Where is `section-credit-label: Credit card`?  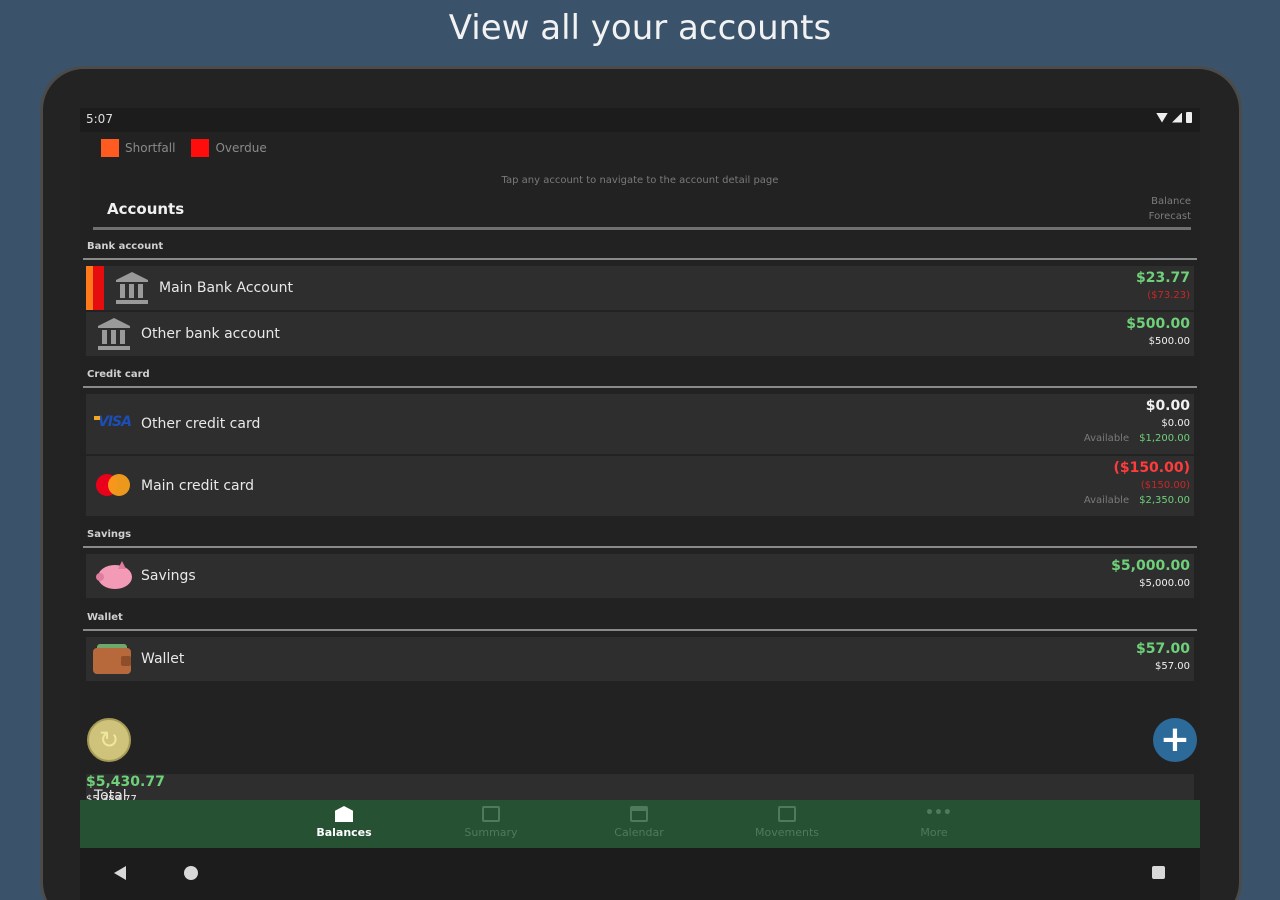 section-credit-label: Credit card is located at coordinates (118, 374).